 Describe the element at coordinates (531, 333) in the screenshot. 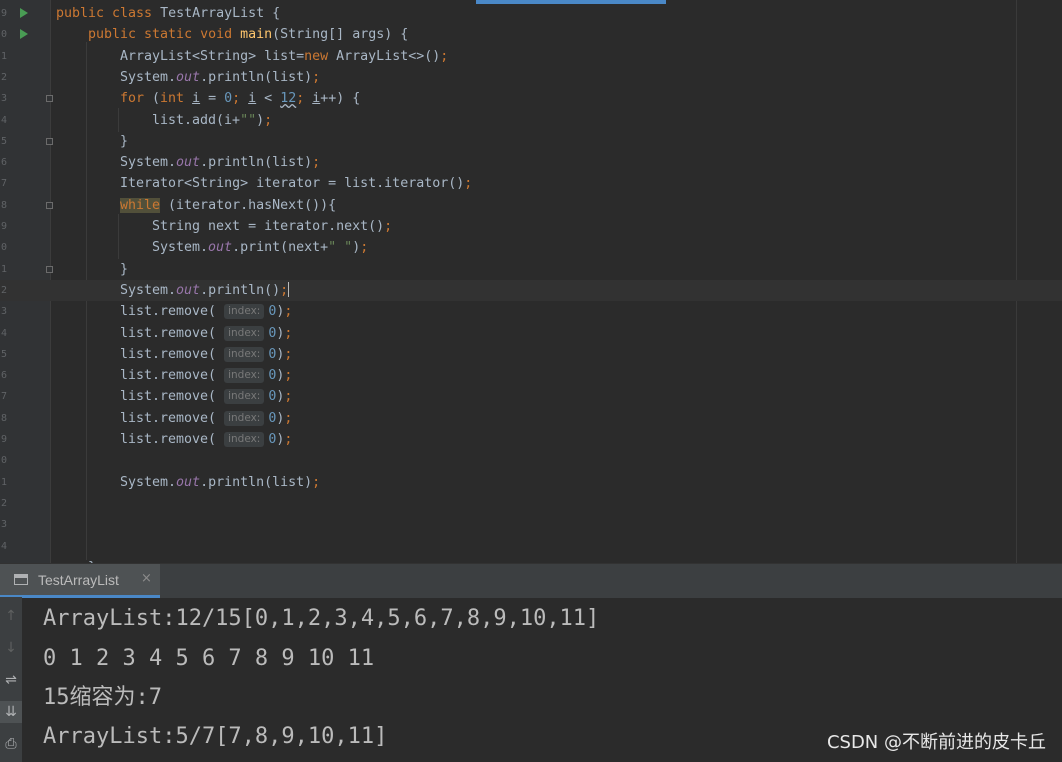

I see `code-line: 4 list.remove( index: 0);` at that location.